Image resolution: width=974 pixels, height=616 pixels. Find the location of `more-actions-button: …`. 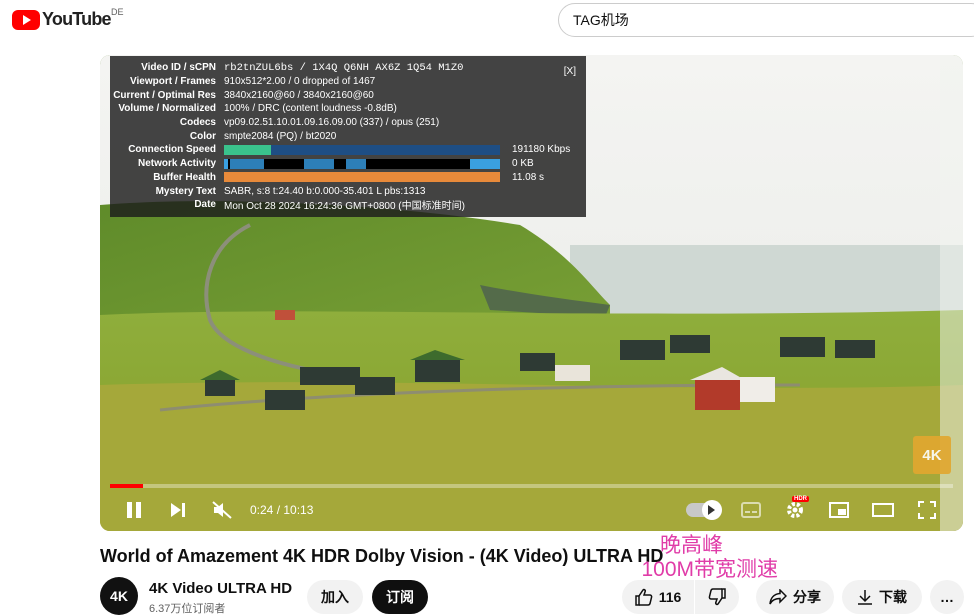

more-actions-button: … is located at coordinates (947, 597).